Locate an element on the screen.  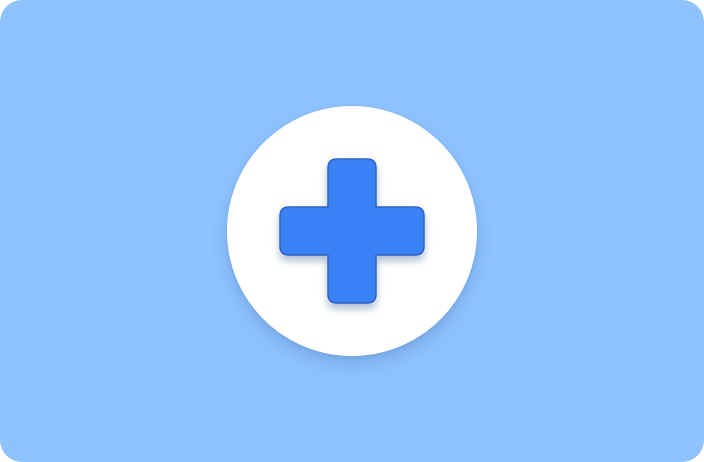
plus-icon is located at coordinates (352, 231).